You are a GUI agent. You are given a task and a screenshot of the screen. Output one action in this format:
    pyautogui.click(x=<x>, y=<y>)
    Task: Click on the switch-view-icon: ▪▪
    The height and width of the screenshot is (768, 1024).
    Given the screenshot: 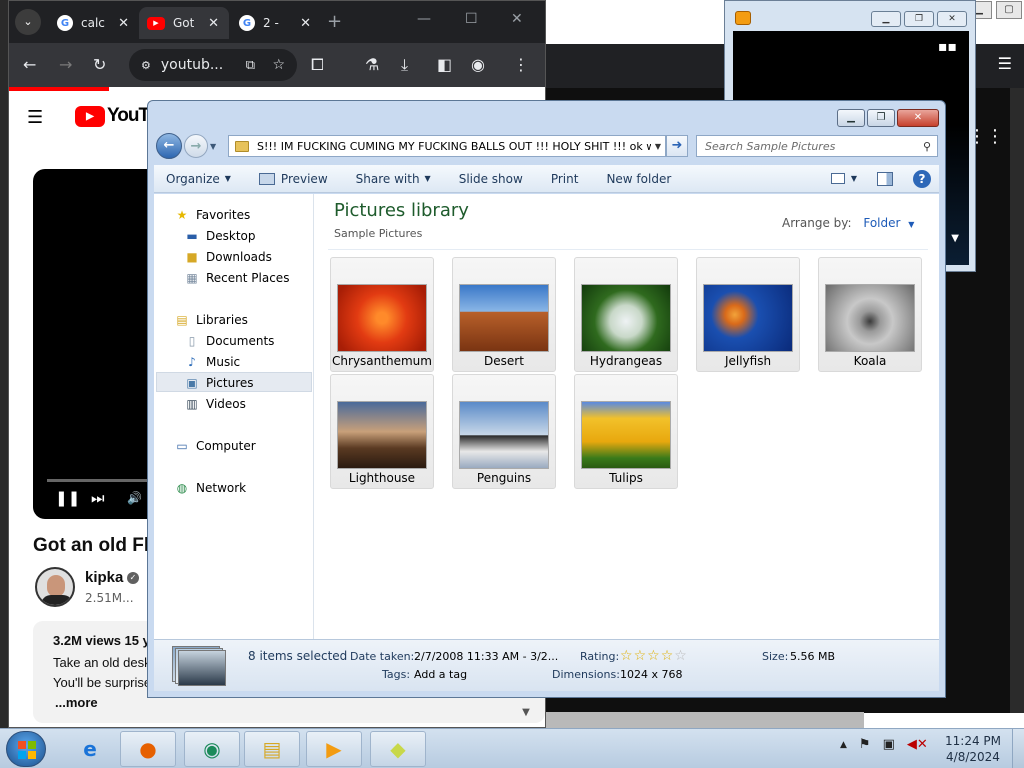 What is the action you would take?
    pyautogui.click(x=947, y=47)
    